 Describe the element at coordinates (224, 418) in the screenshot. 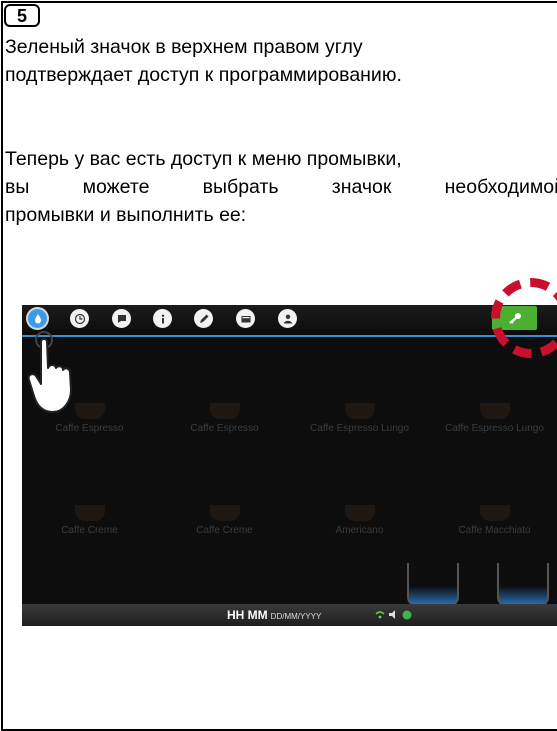

I see `beverage-tile: Caffe Espresso` at that location.